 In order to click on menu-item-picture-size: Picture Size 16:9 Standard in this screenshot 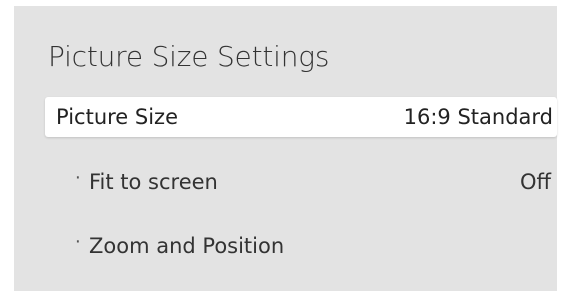, I will do `click(301, 117)`.